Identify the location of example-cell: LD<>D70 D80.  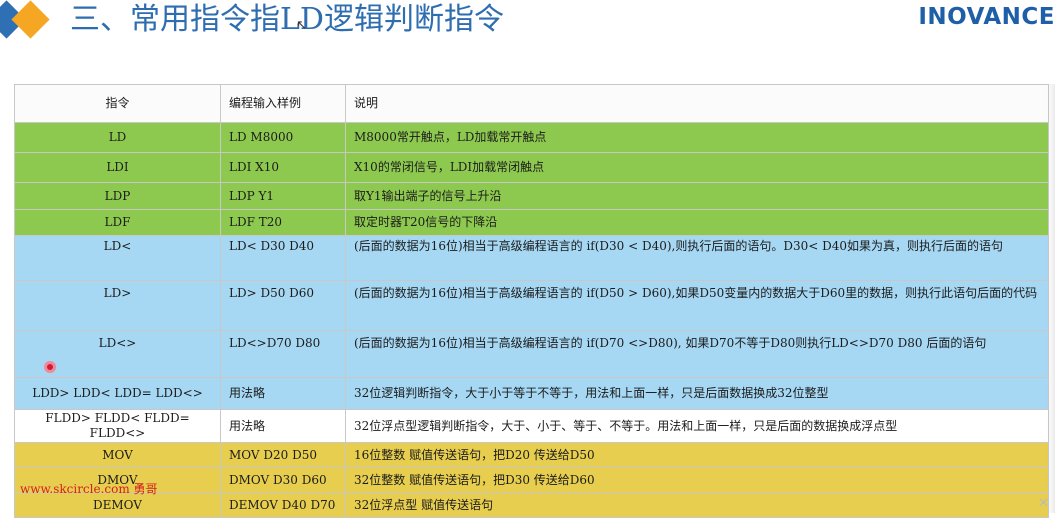
(283, 354).